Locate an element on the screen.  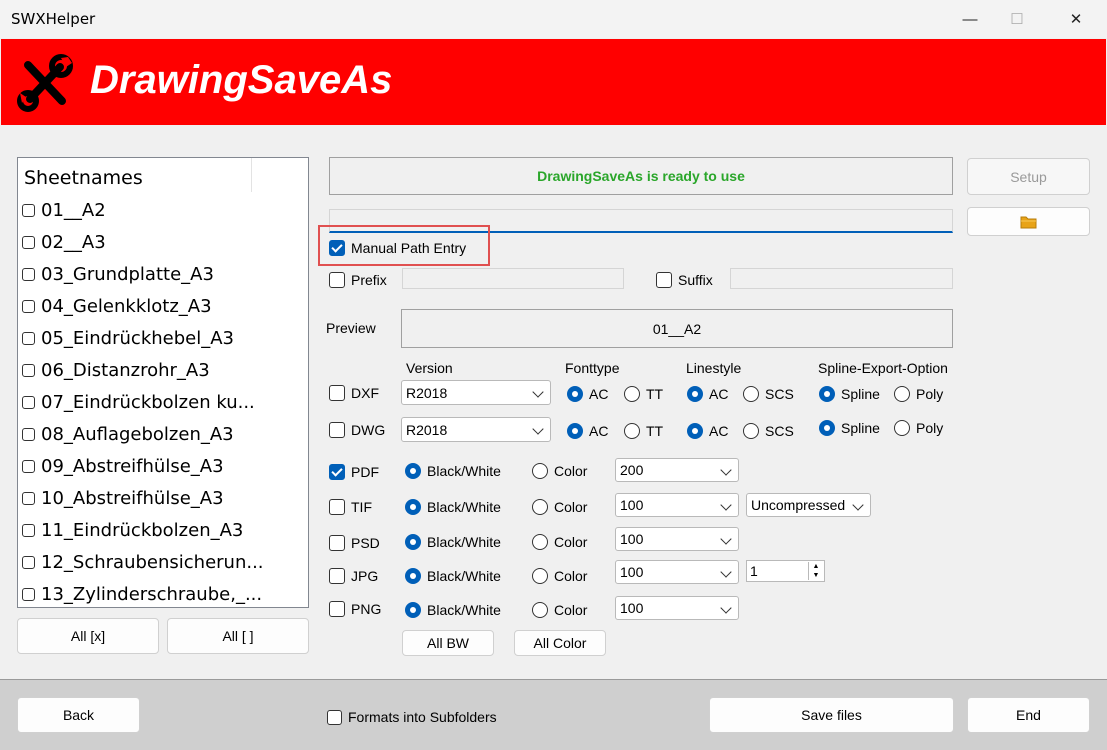
png-dpi-select: 100 is located at coordinates (677, 608).